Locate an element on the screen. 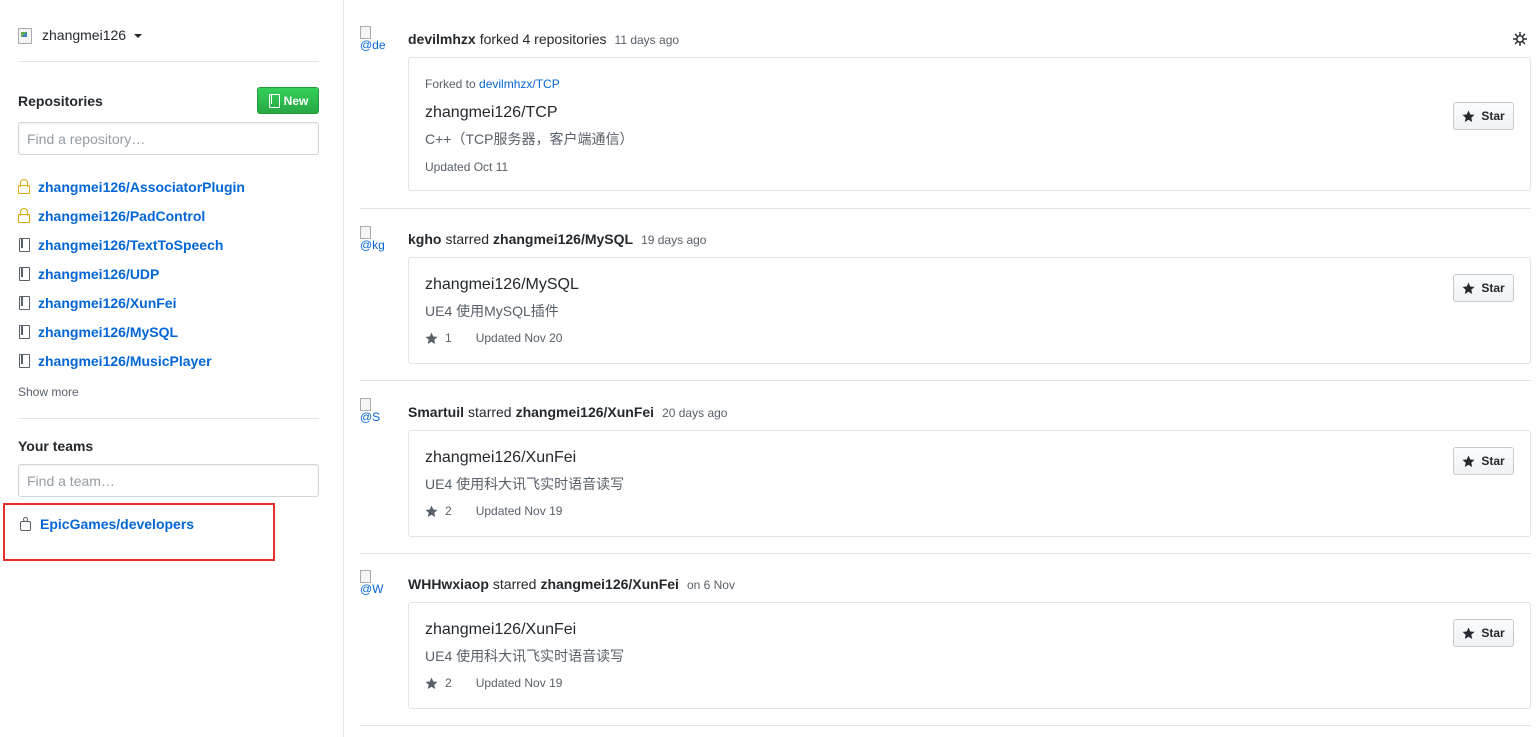 This screenshot has width=1540, height=737. card-updated: Updated Nov 19 is located at coordinates (519, 511).